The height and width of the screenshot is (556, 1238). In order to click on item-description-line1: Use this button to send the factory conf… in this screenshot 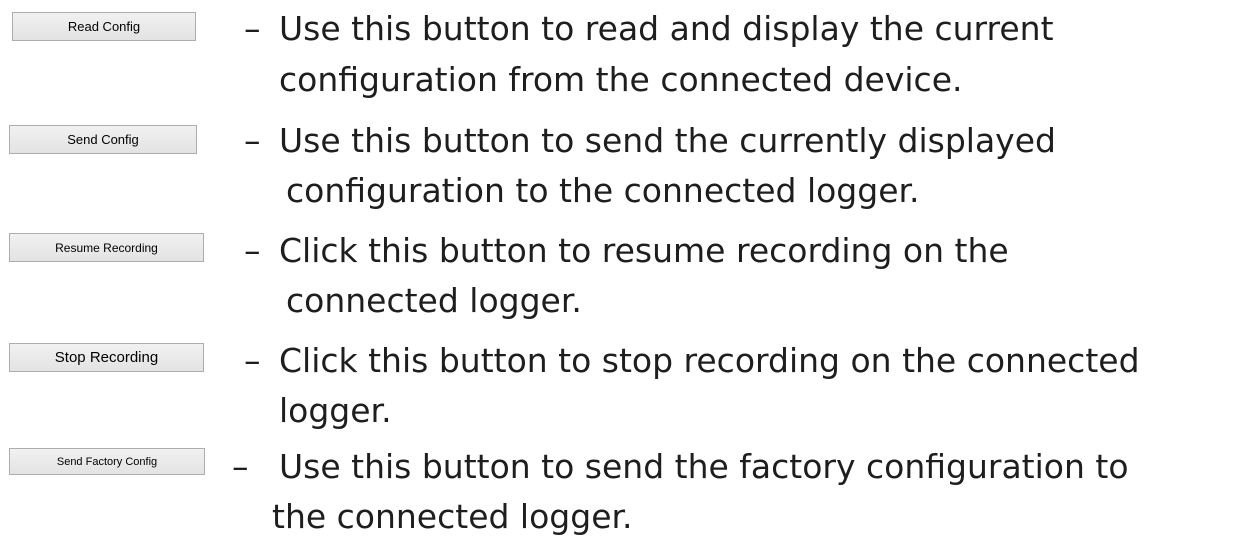, I will do `click(704, 466)`.